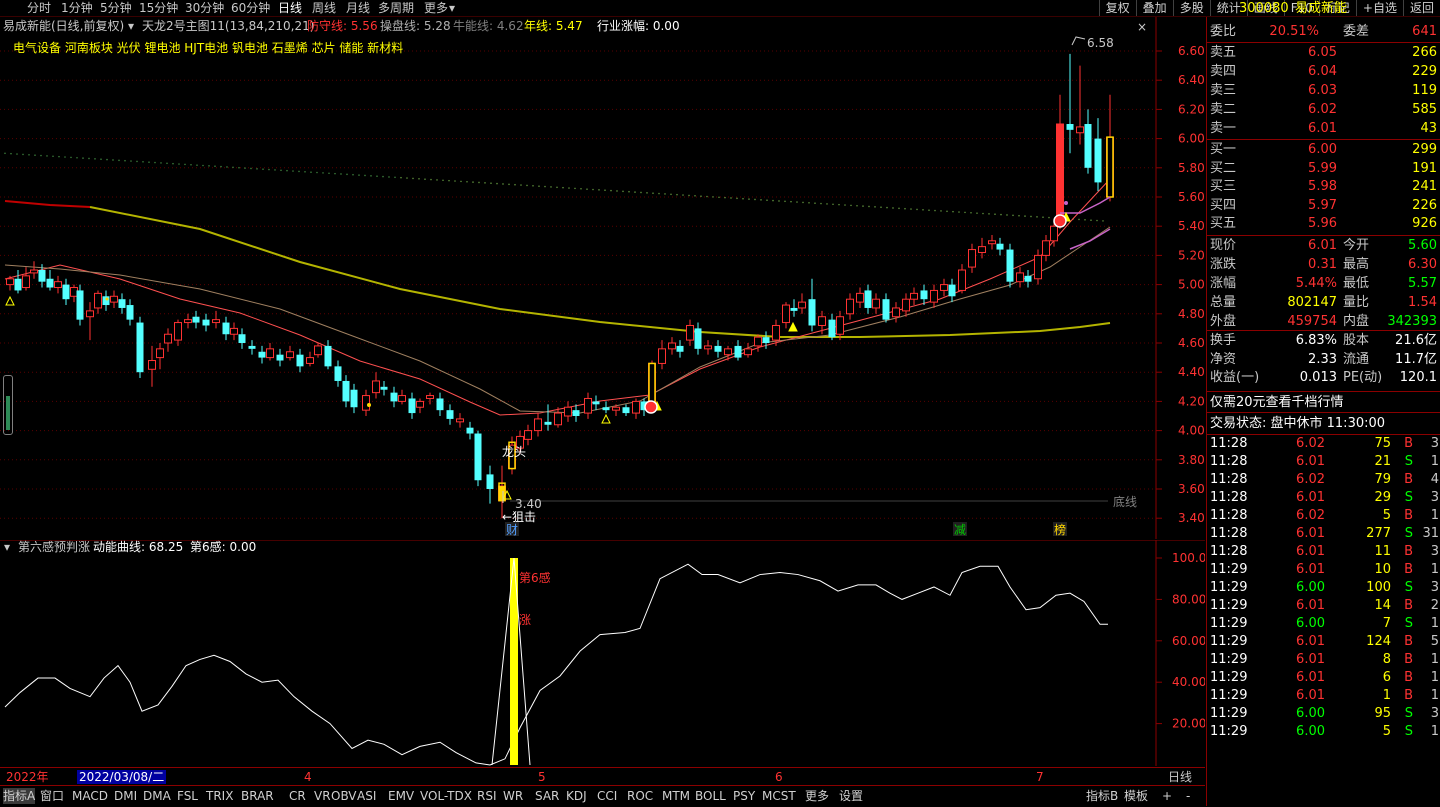 The width and height of the screenshot is (1440, 807). Describe the element at coordinates (1356, 340) in the screenshot. I see `stat-label: 股本` at that location.